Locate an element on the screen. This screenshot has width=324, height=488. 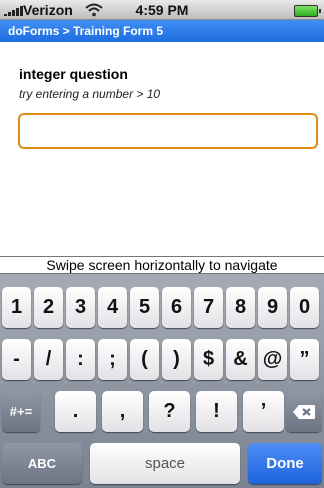
key-comma: , is located at coordinates (122, 411).